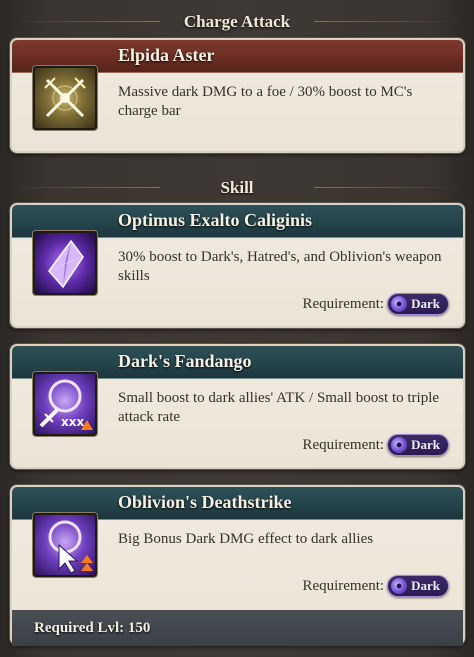  Describe the element at coordinates (65, 545) in the screenshot. I see `dark-cursor-boost-icon` at that location.